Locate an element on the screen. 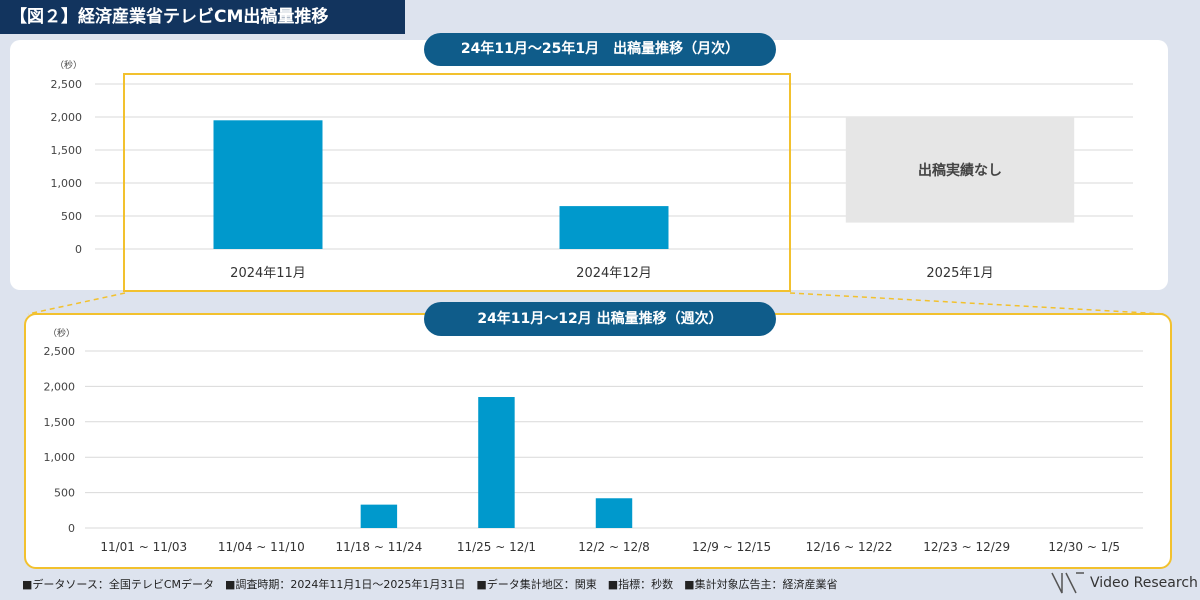 The height and width of the screenshot is (600, 1200). weekly-category-label: 11/01 ~ 11/03 is located at coordinates (143, 547).